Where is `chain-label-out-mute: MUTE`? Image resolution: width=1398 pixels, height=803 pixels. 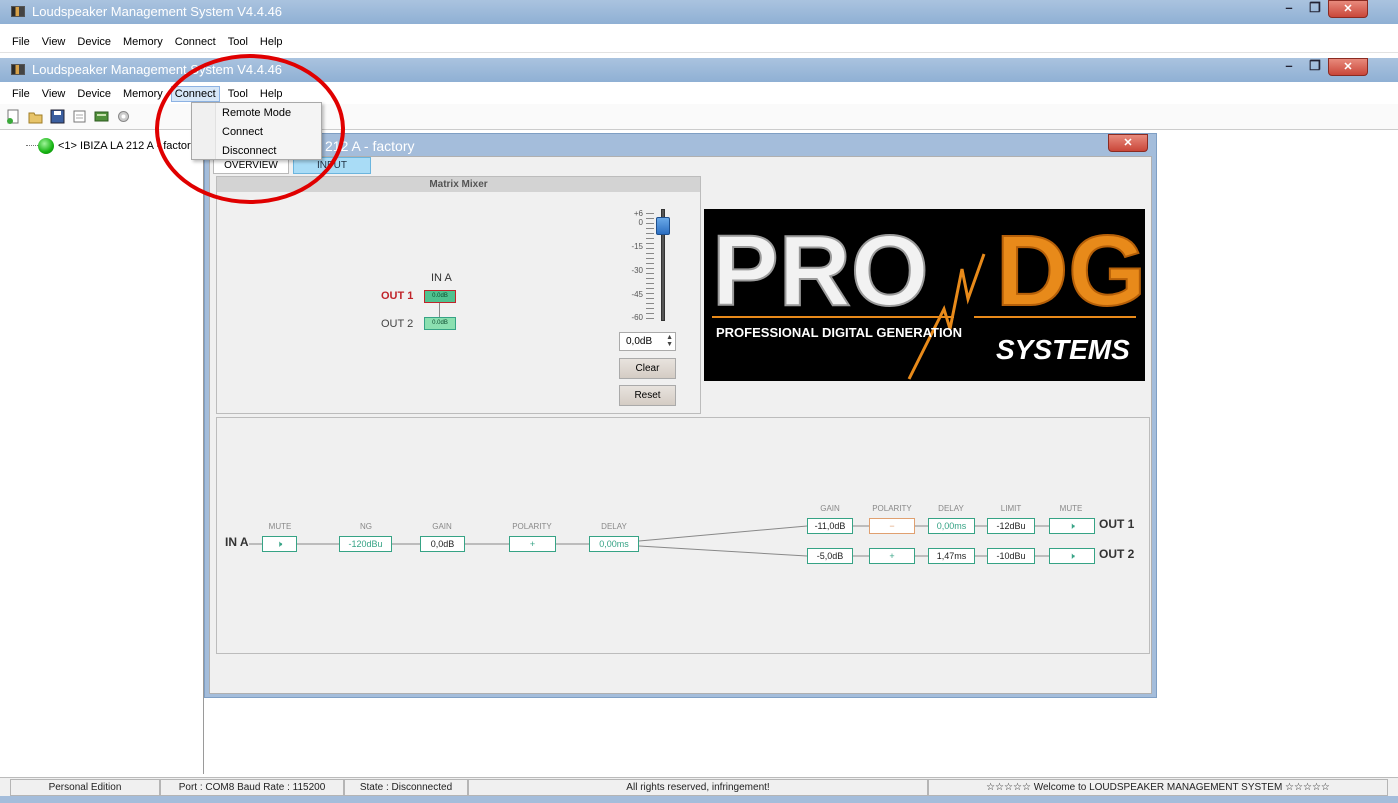
chain-label-out-mute: MUTE is located at coordinates (1071, 508).